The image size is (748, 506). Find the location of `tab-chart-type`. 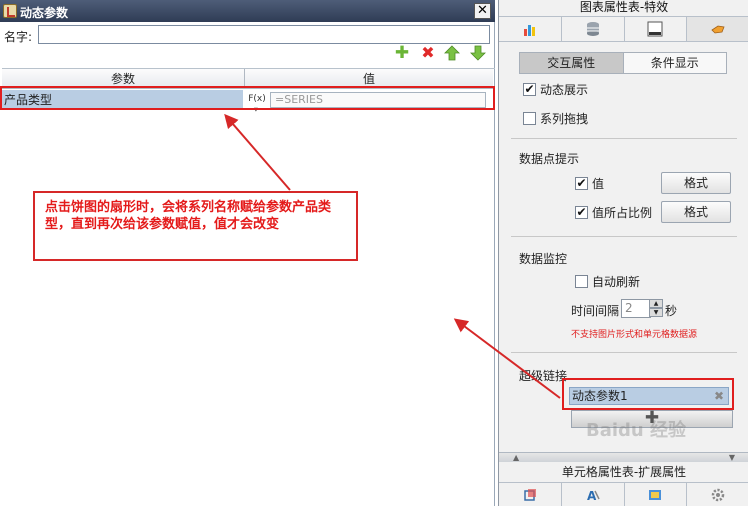

tab-chart-type is located at coordinates (530, 29).